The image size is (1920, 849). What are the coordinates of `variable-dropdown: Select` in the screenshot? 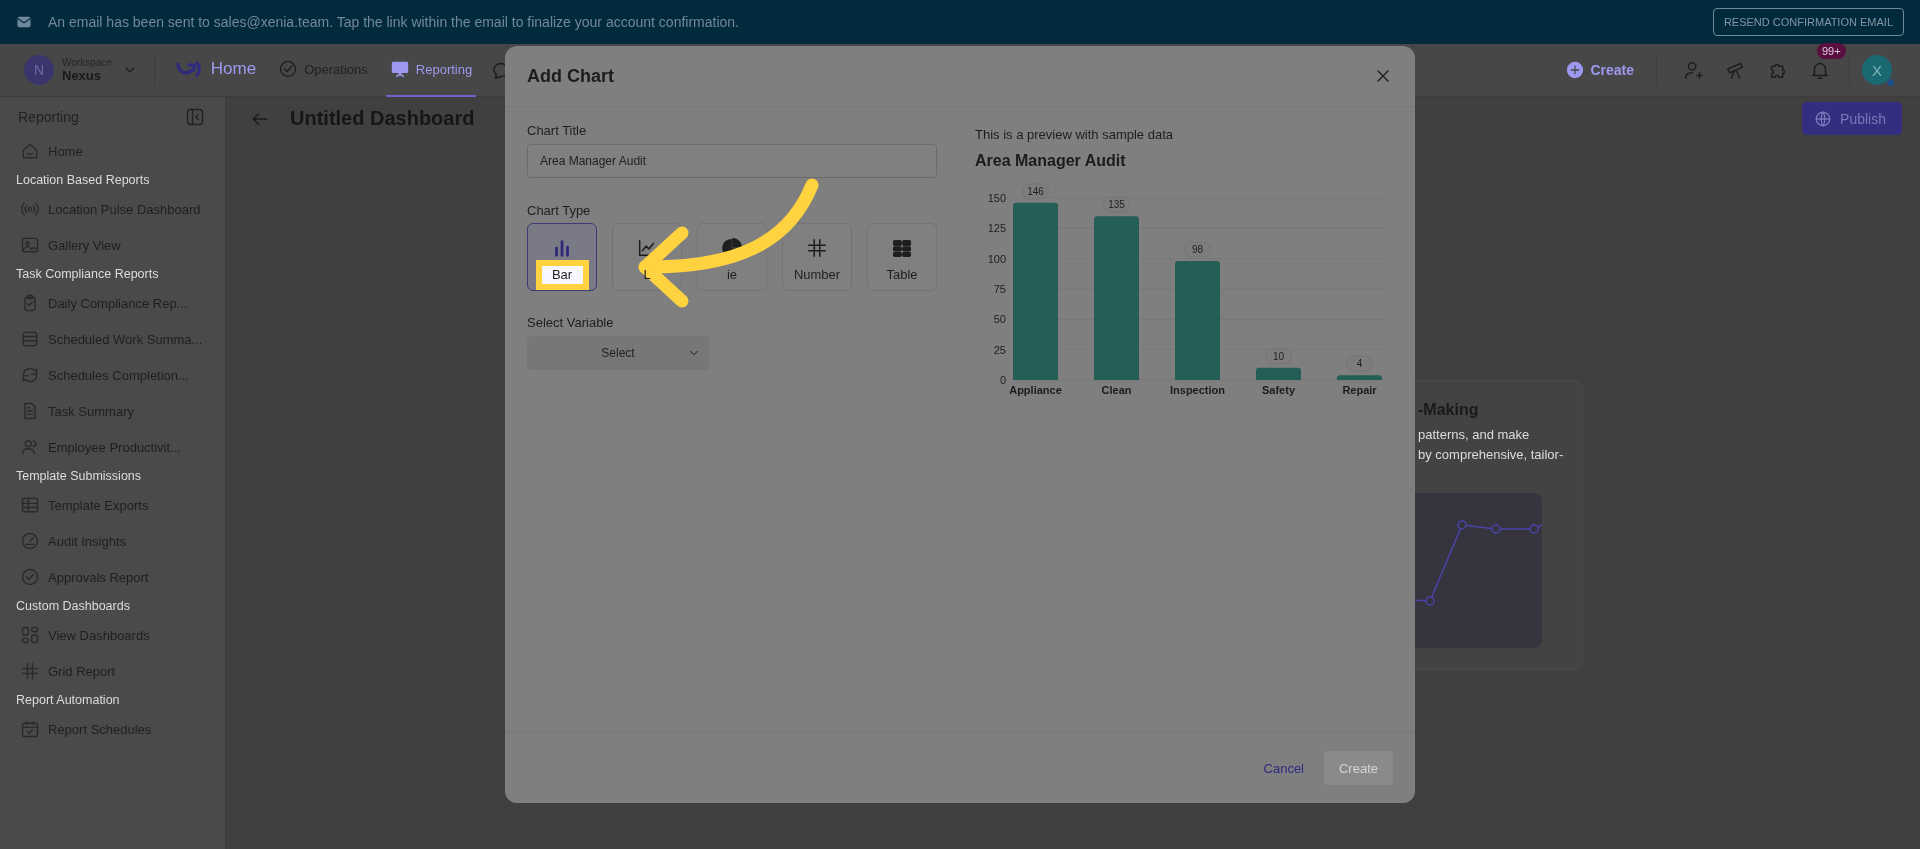 It's located at (618, 353).